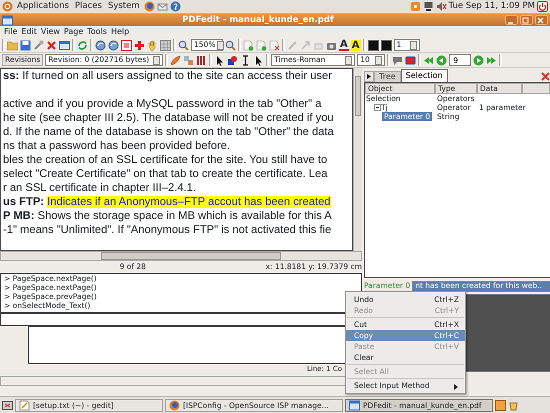  Describe the element at coordinates (165, 45) in the screenshot. I see `grid-icon` at that location.